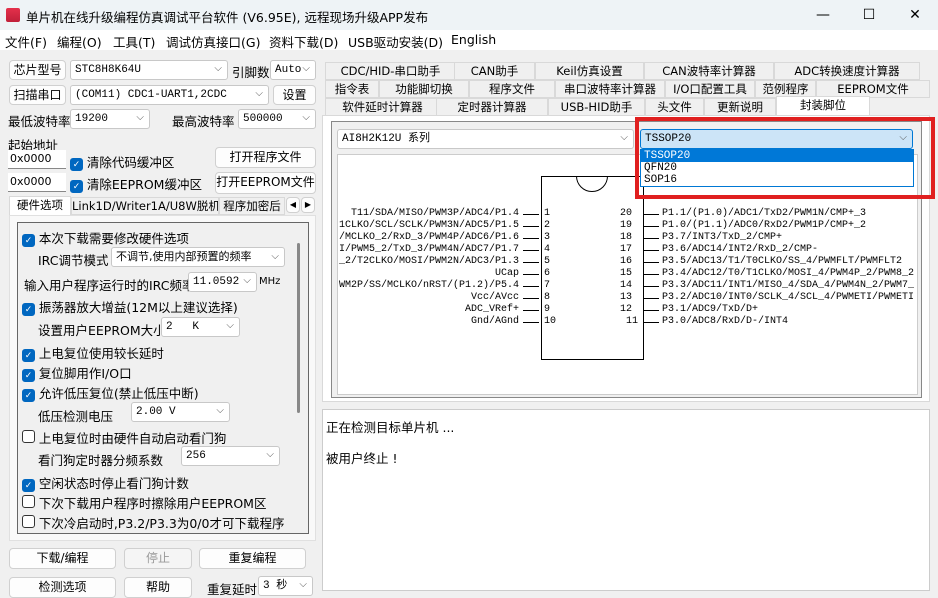 This screenshot has height=598, width=938. What do you see at coordinates (124, 437) in the screenshot?
I see `wdt-auto-checkbox: 上电复位时由硬件自动启动看门狗` at bounding box center [124, 437].